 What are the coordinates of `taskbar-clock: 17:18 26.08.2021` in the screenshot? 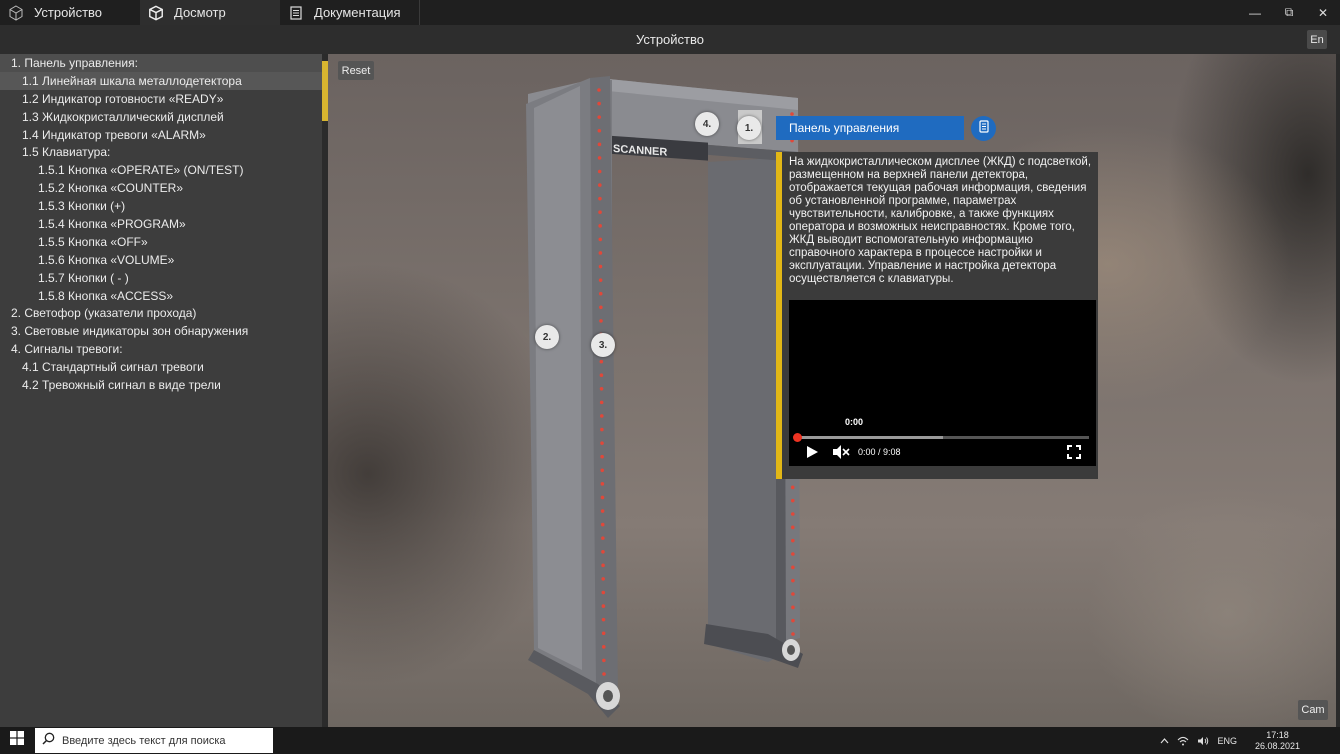 It's located at (1277, 741).